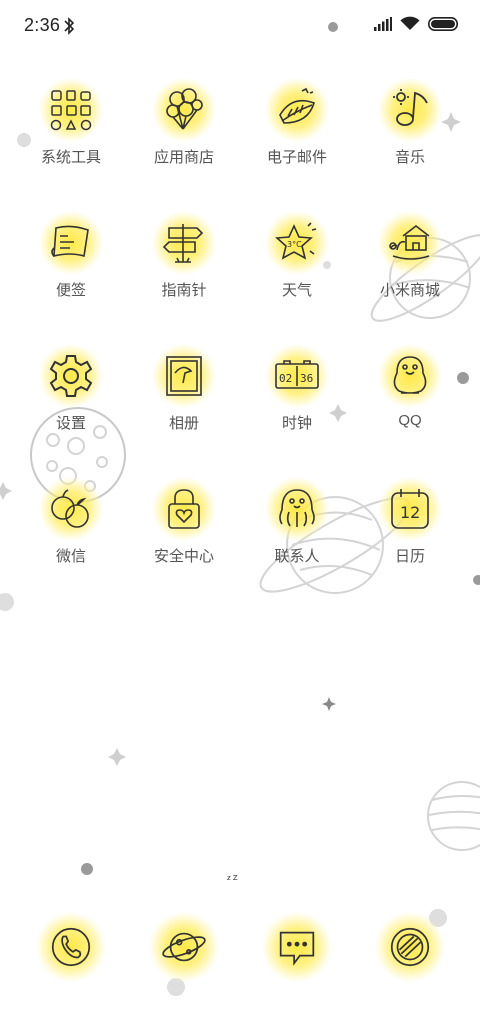 The image size is (480, 1013). I want to click on octopus-icon, so click(297, 508).